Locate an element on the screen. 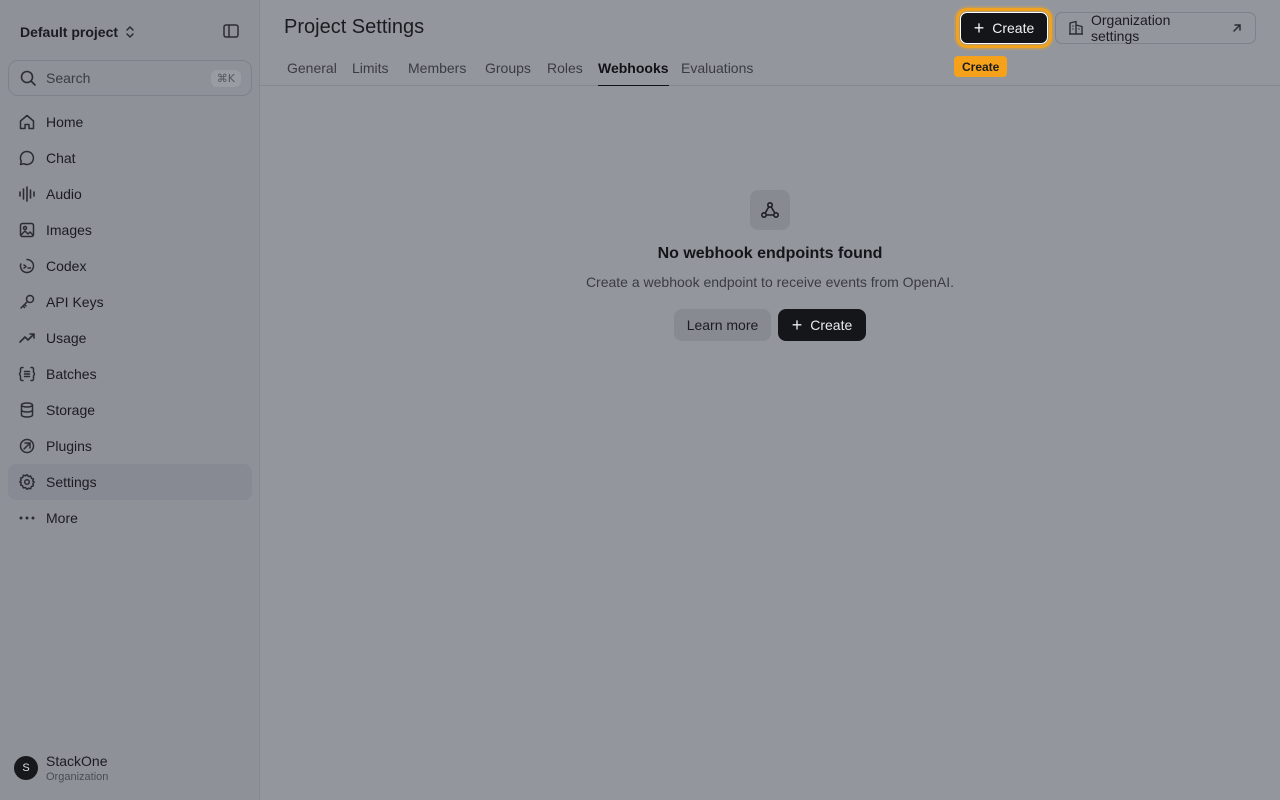  tab-roles: Roles is located at coordinates (565, 73).